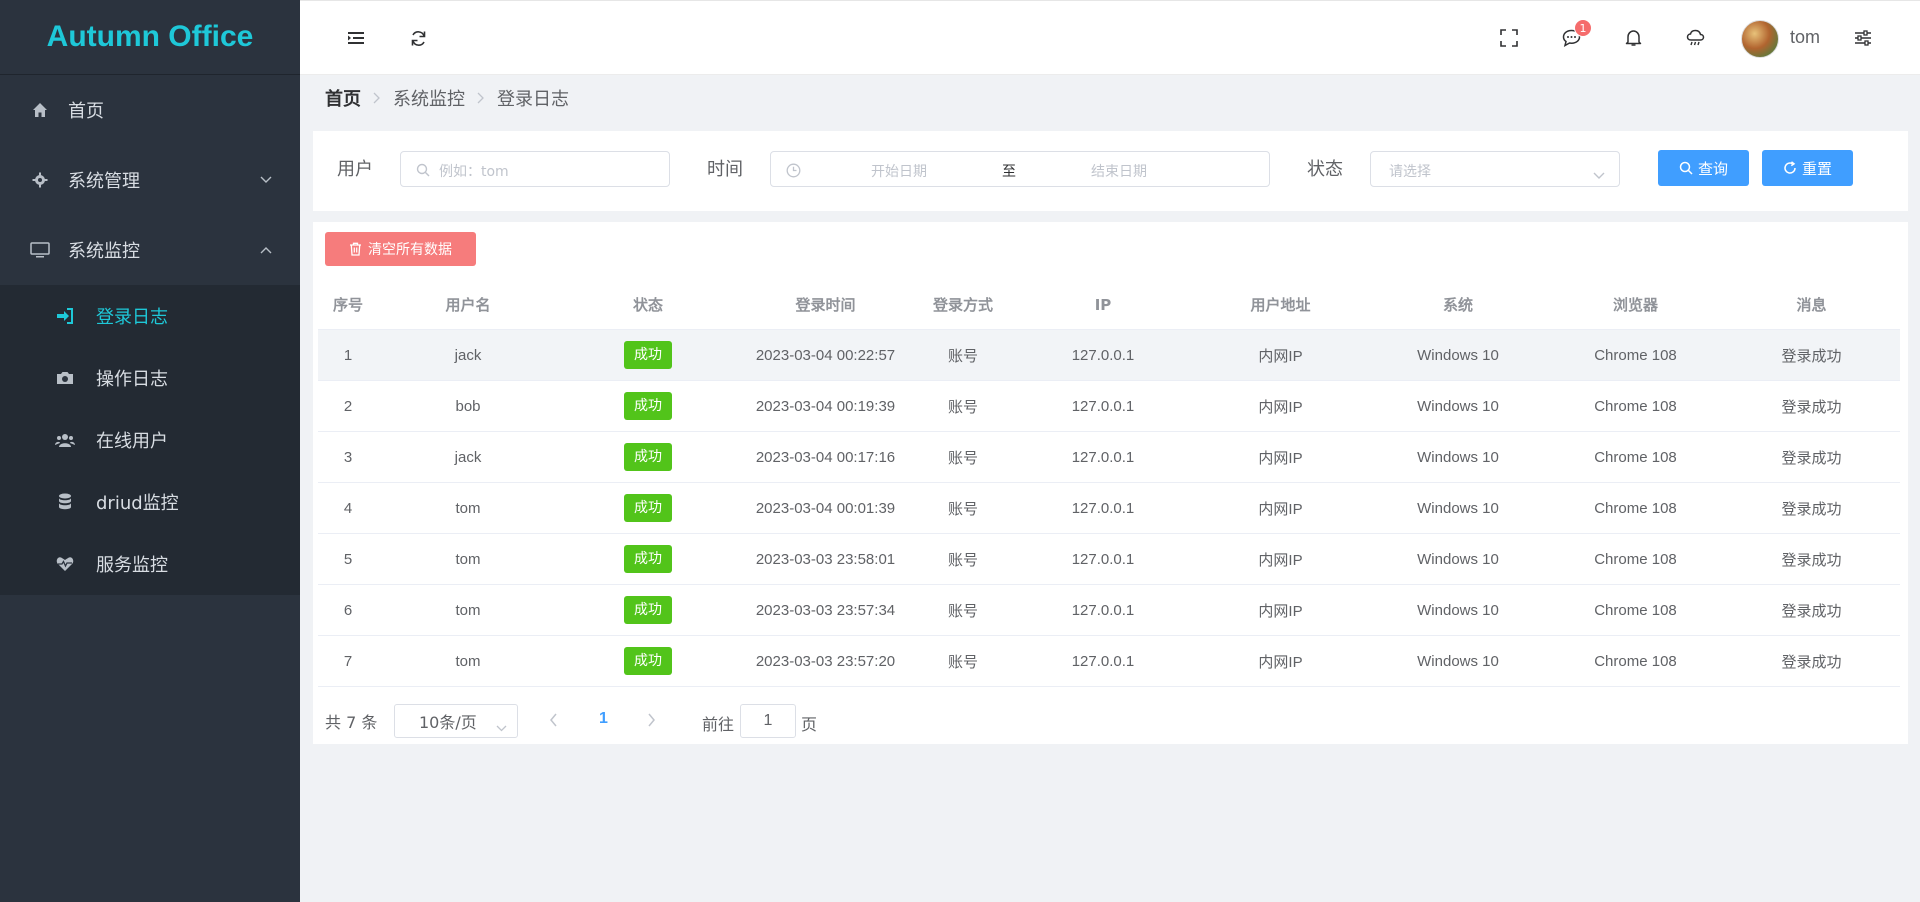  I want to click on query-button: 查询, so click(1703, 168).